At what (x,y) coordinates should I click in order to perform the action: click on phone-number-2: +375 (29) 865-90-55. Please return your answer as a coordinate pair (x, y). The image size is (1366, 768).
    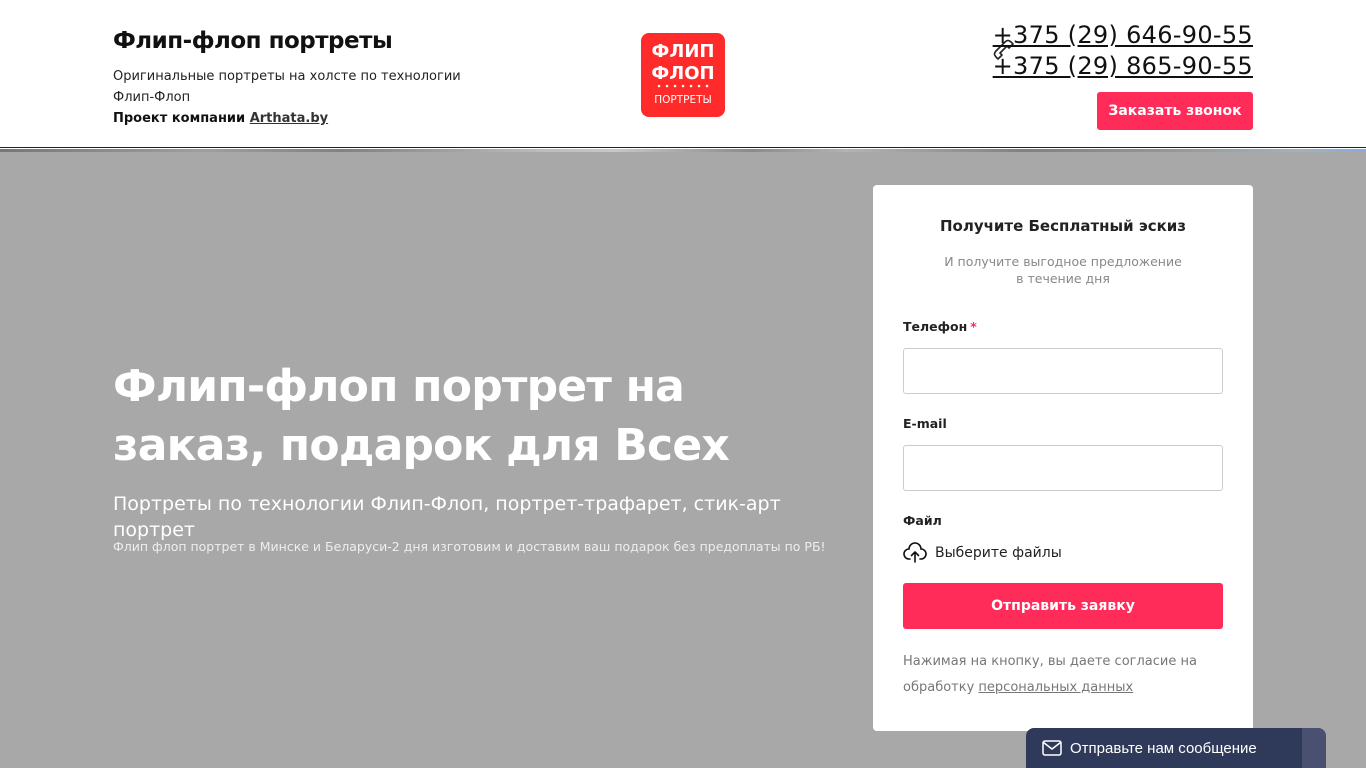
    Looking at the image, I should click on (1123, 66).